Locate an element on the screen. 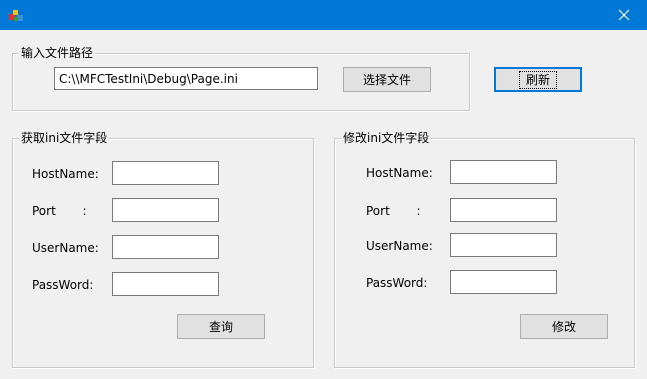 The image size is (647, 379). close-button is located at coordinates (624, 15).